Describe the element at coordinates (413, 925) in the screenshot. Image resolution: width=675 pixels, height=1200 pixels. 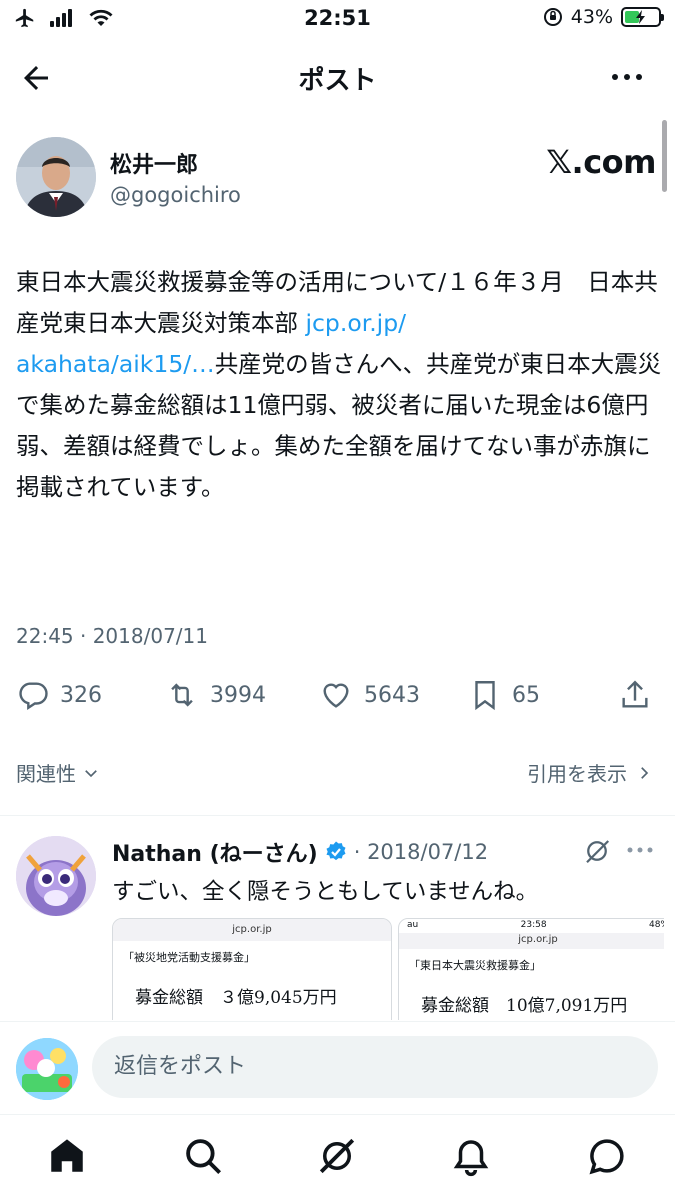
I see `image-carrier: au` at that location.